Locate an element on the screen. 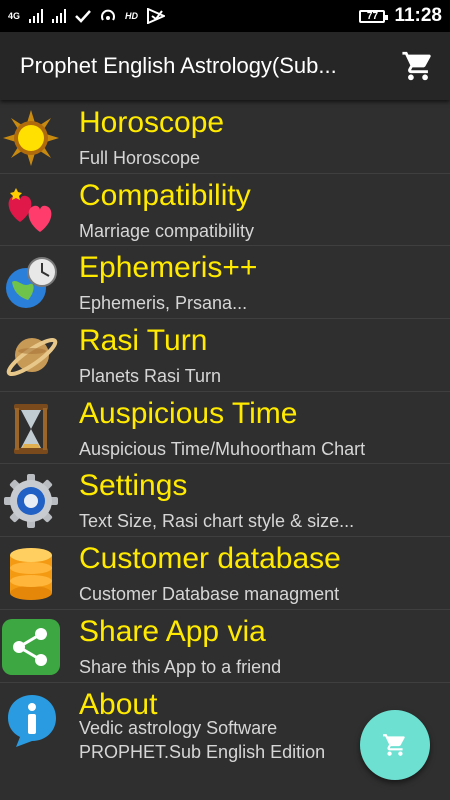 This screenshot has height=800, width=450. menu-item-title: Customer database is located at coordinates (210, 559).